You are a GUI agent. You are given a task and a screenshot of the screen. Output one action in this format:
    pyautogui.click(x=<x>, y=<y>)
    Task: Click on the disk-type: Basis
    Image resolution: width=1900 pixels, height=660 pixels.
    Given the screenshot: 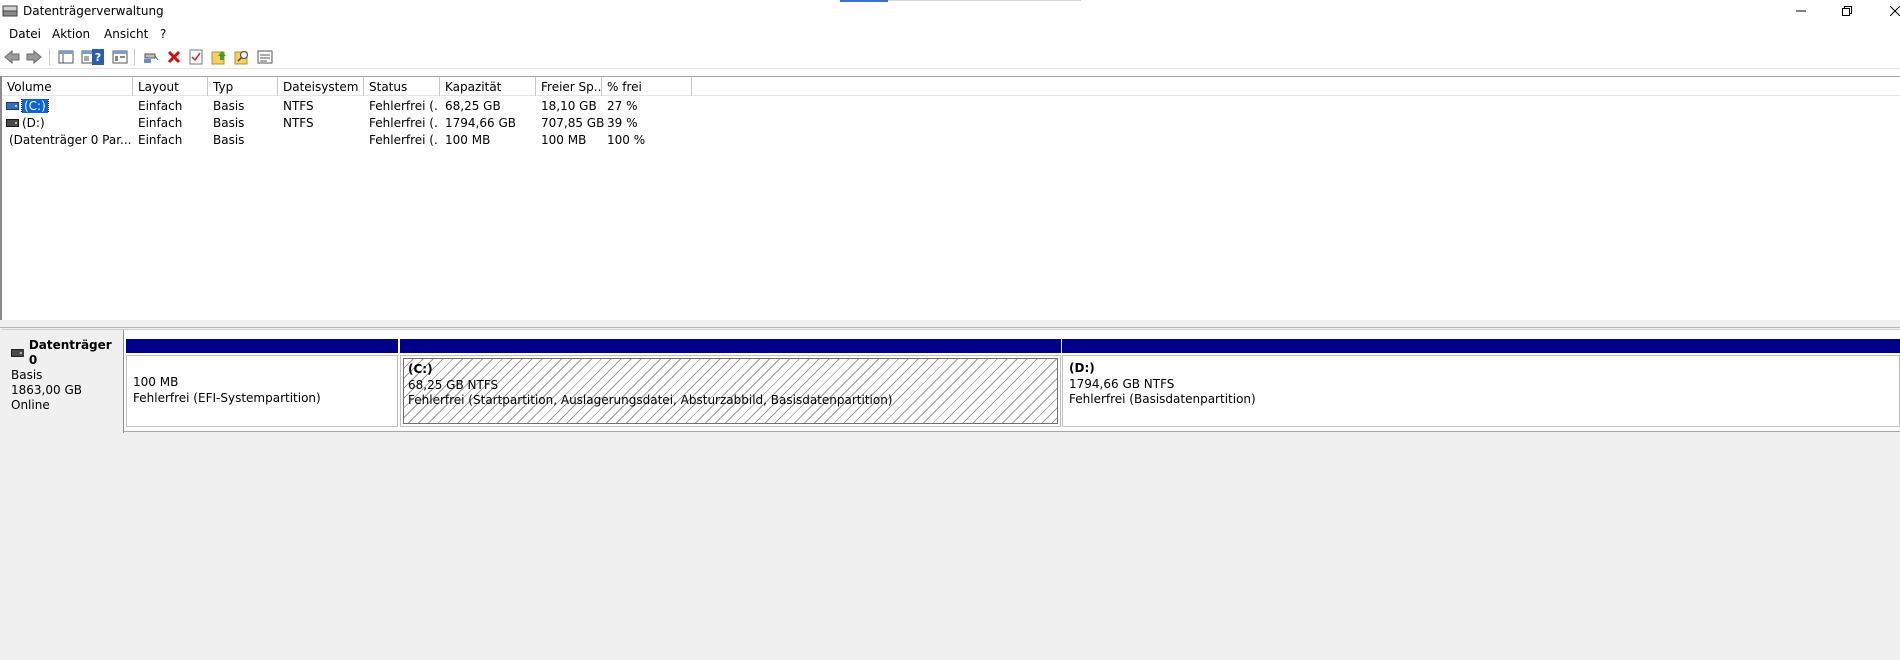 What is the action you would take?
    pyautogui.click(x=27, y=375)
    